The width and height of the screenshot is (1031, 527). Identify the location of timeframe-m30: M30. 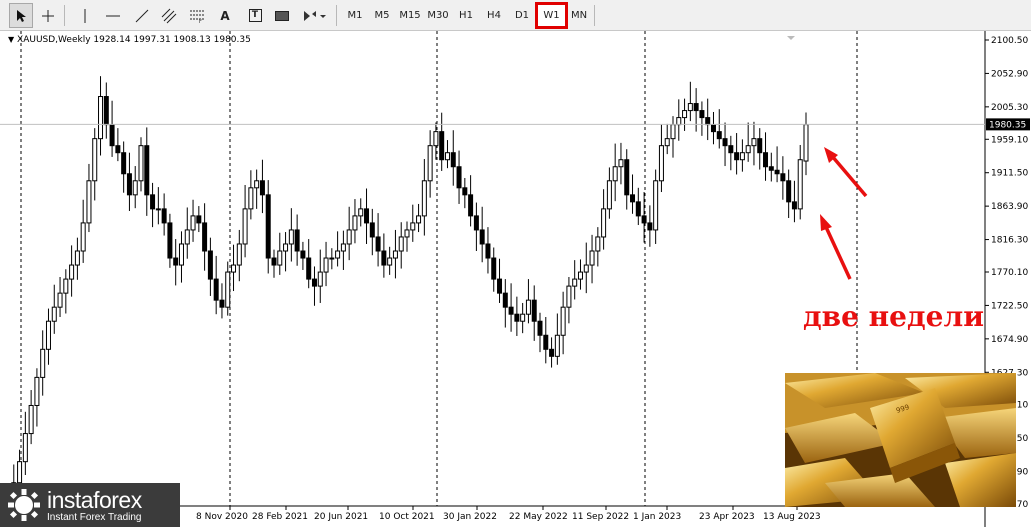
(438, 15).